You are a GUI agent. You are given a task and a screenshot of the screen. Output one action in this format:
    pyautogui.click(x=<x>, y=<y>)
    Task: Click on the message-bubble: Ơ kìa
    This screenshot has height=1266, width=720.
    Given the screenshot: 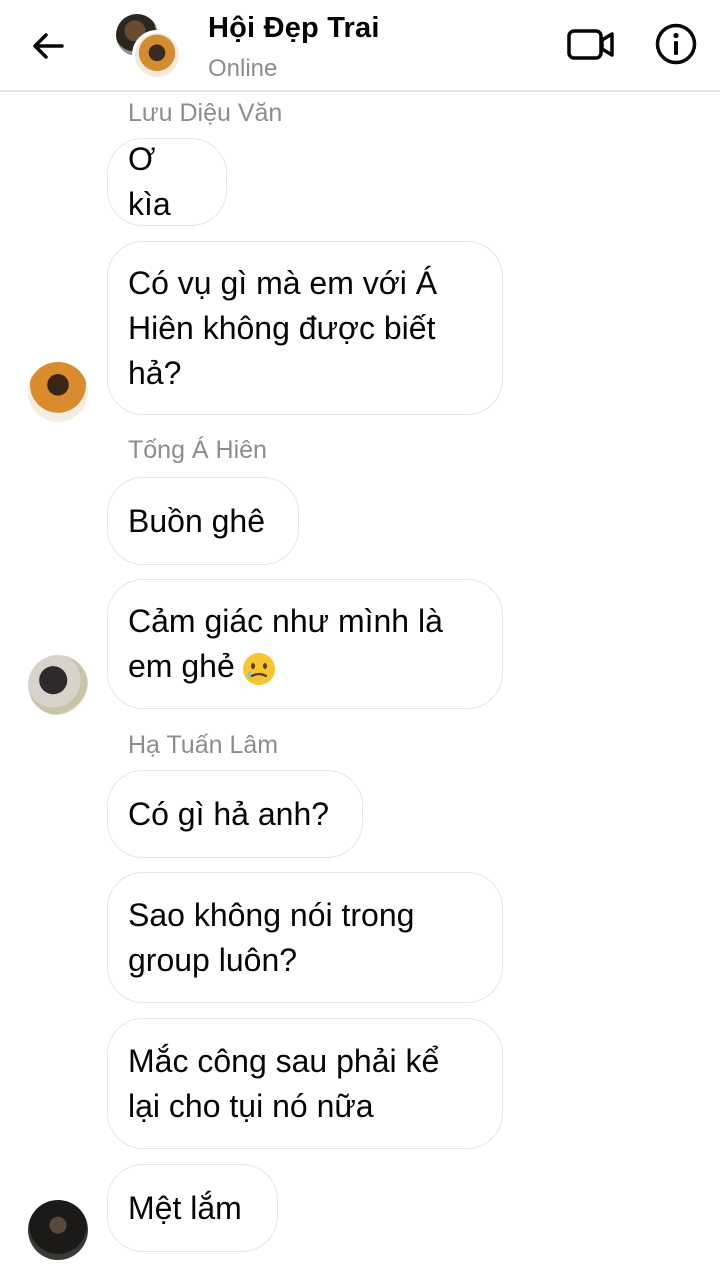 What is the action you would take?
    pyautogui.click(x=167, y=182)
    